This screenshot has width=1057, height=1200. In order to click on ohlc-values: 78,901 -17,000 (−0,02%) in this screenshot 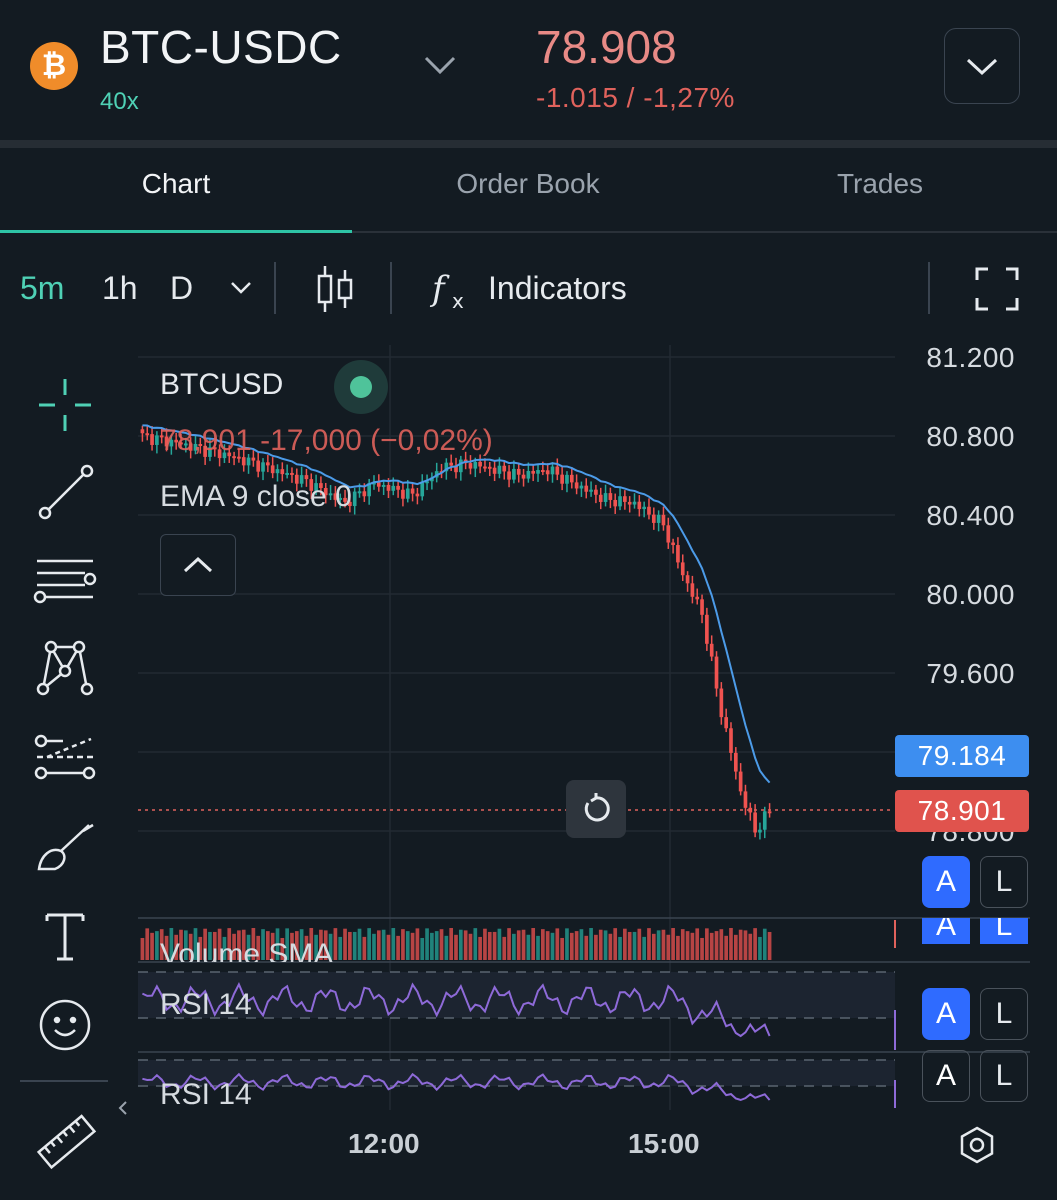, I will do `click(326, 440)`.